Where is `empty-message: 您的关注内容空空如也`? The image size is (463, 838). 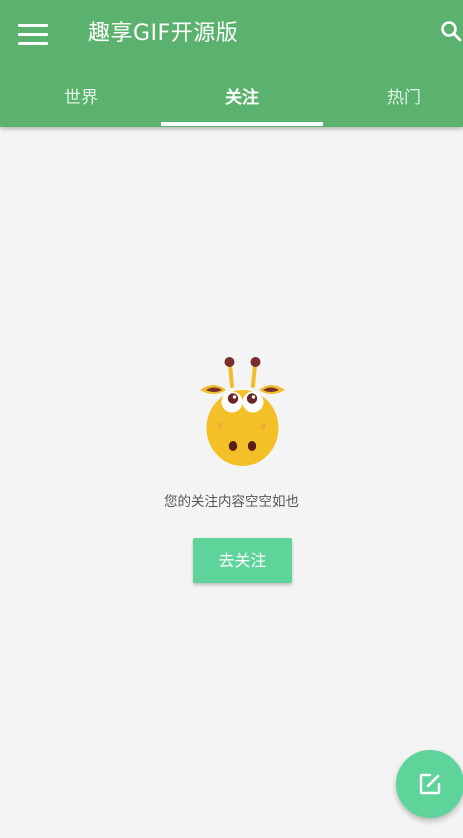
empty-message: 您的关注内容空空如也 is located at coordinates (231, 502).